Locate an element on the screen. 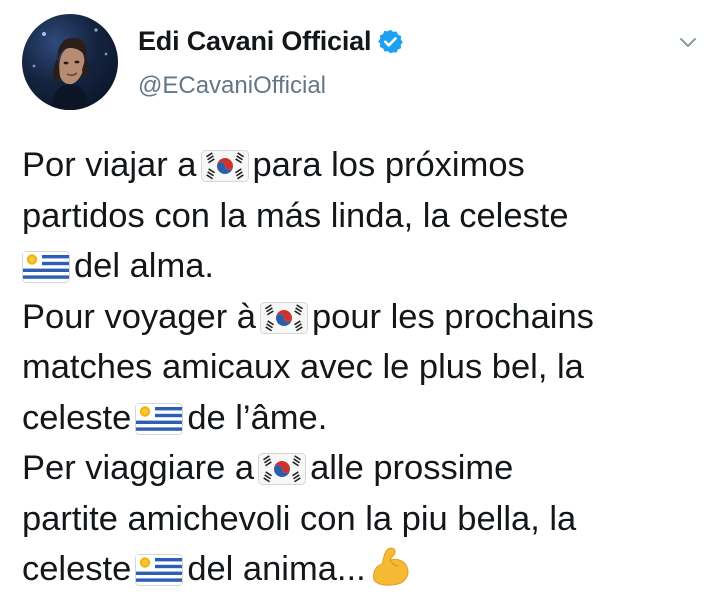 The height and width of the screenshot is (599, 720). author-name-row: Edi Cavani Official is located at coordinates (271, 41).